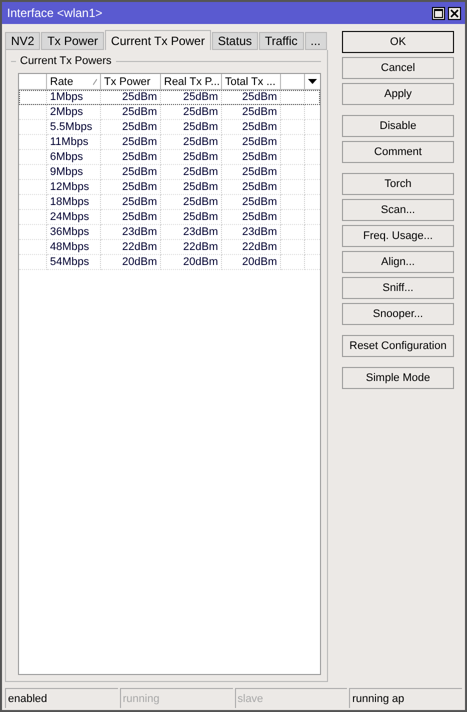  Describe the element at coordinates (398, 42) in the screenshot. I see `dialog-button: OK` at that location.